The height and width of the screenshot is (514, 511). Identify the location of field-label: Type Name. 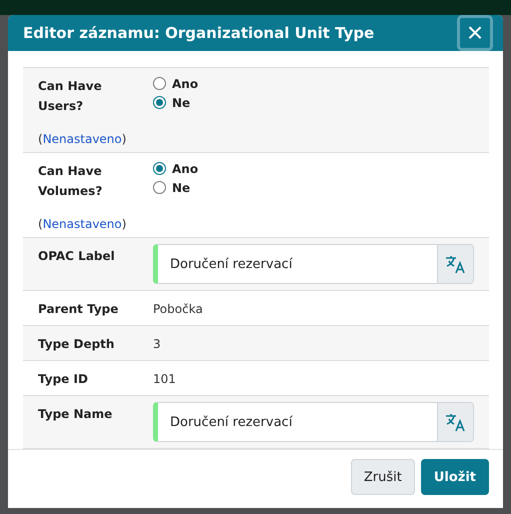
(76, 415).